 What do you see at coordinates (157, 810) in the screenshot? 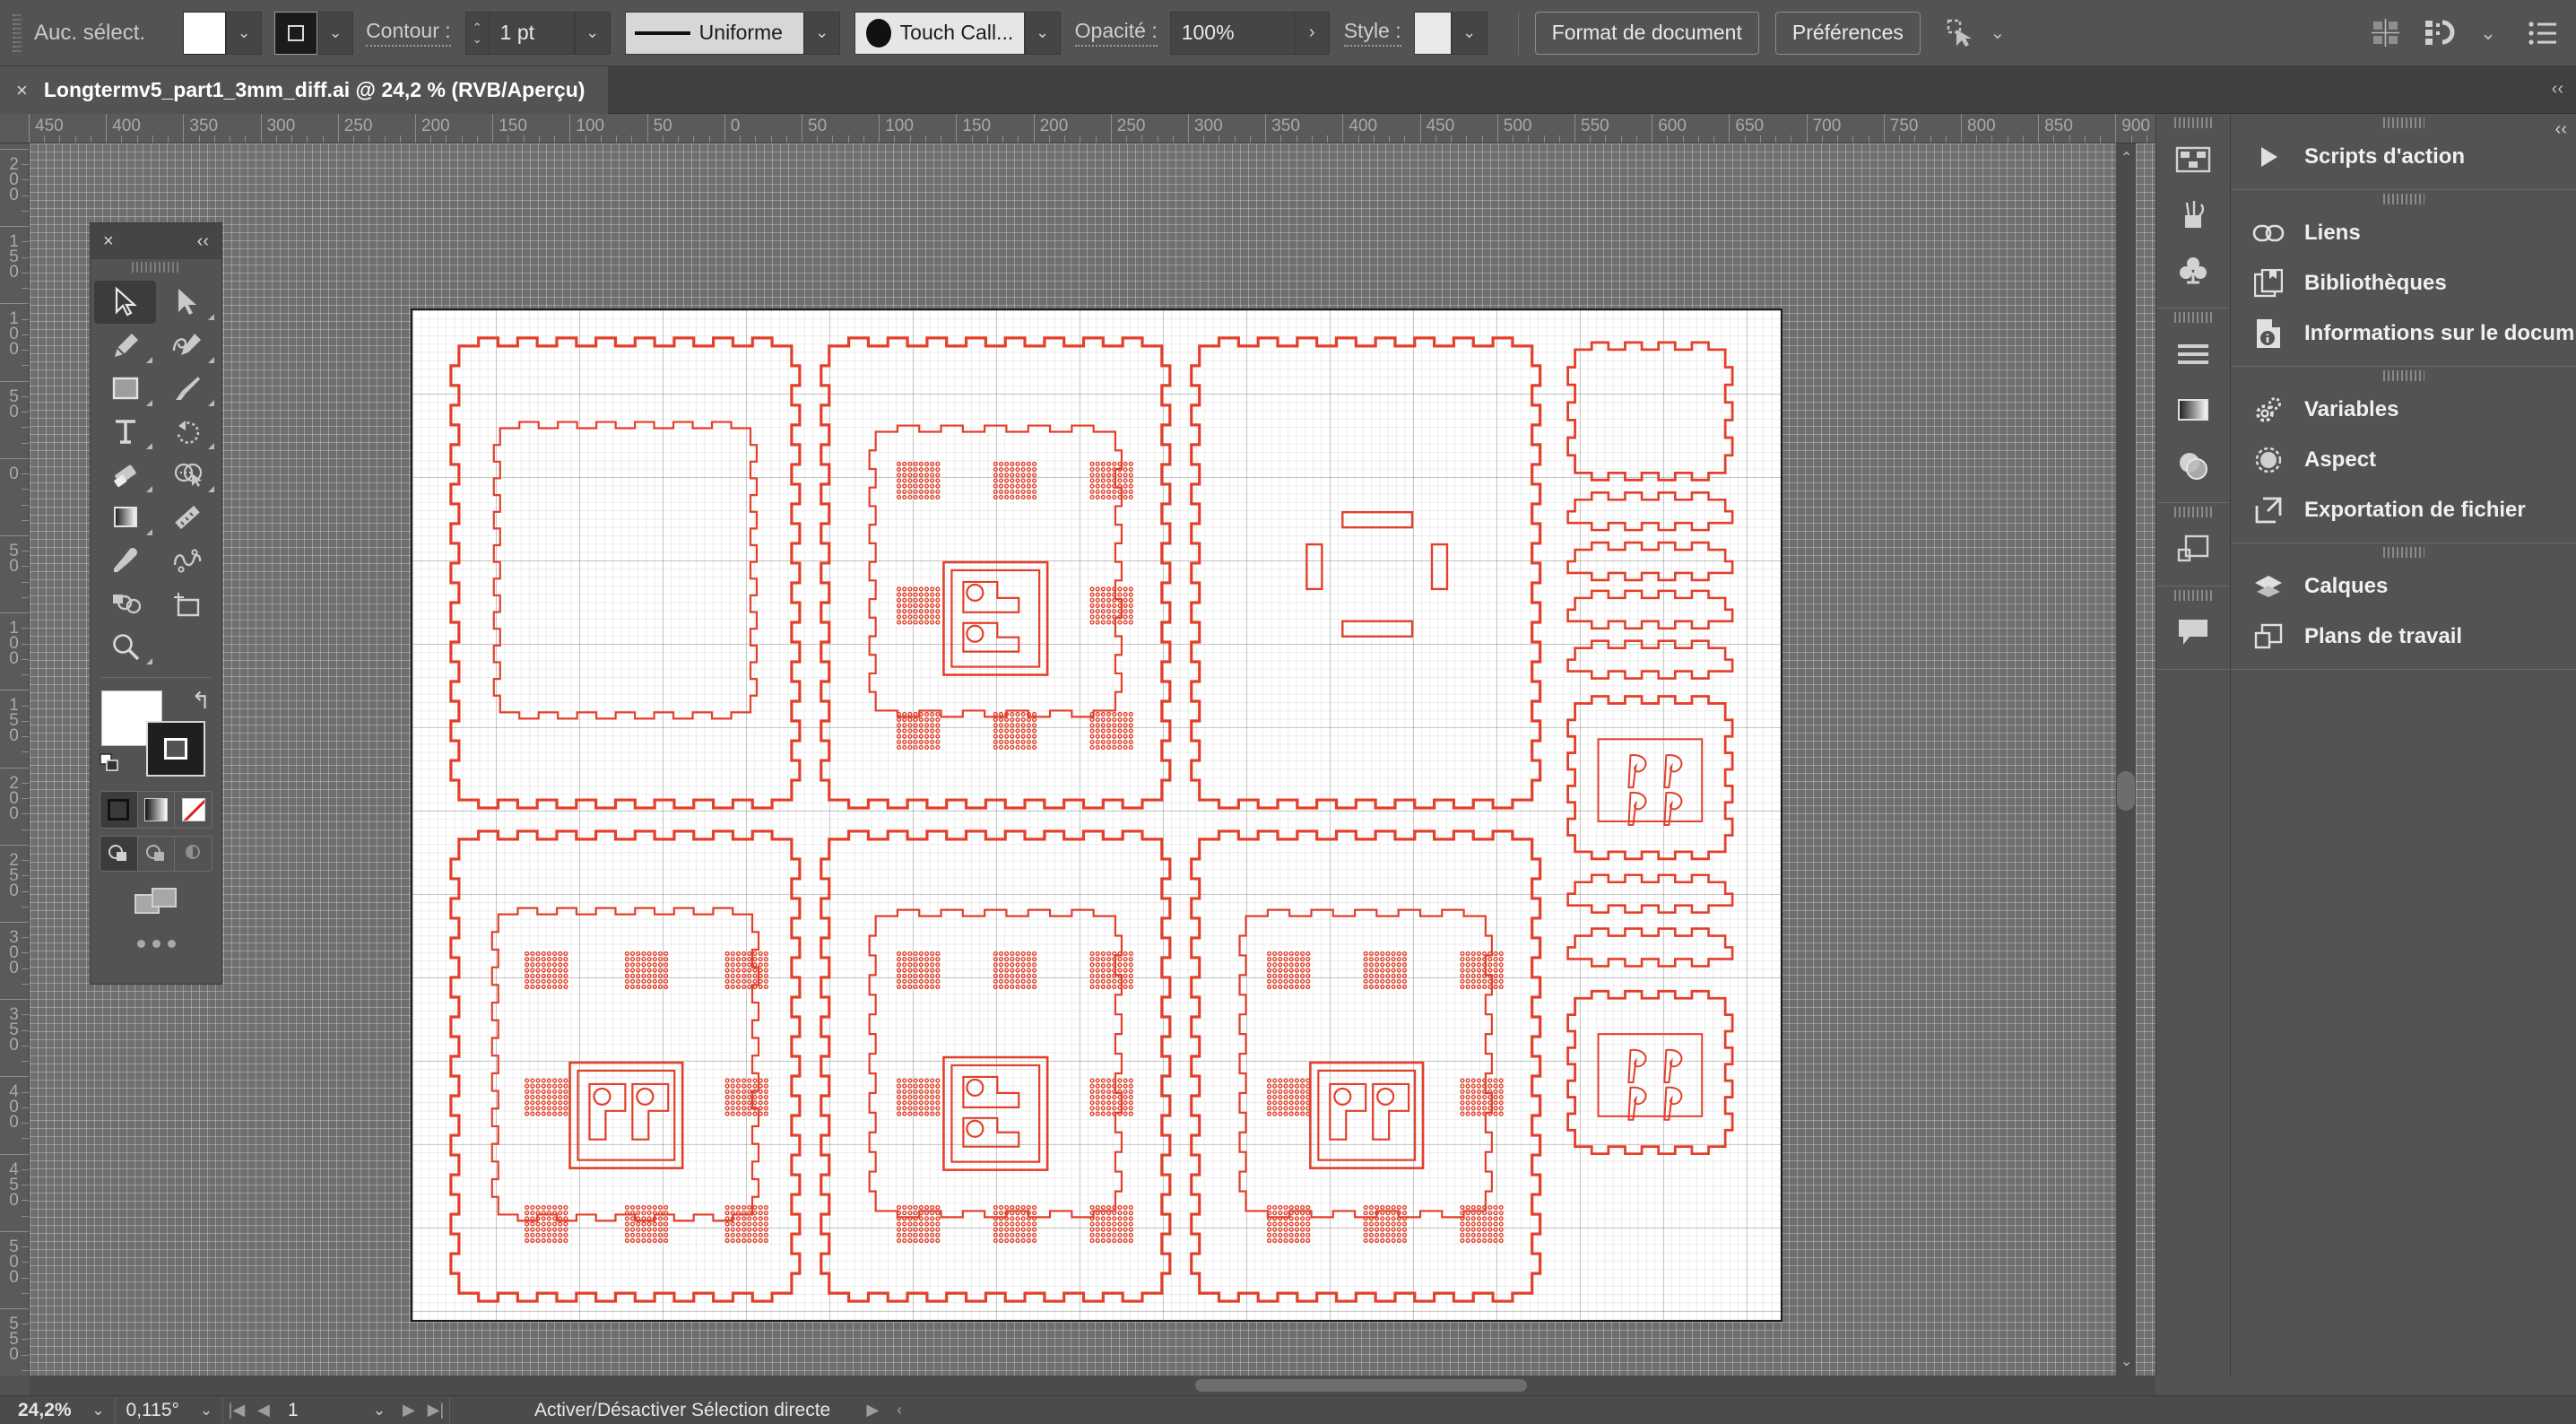
I see `gradient-mode-button` at bounding box center [157, 810].